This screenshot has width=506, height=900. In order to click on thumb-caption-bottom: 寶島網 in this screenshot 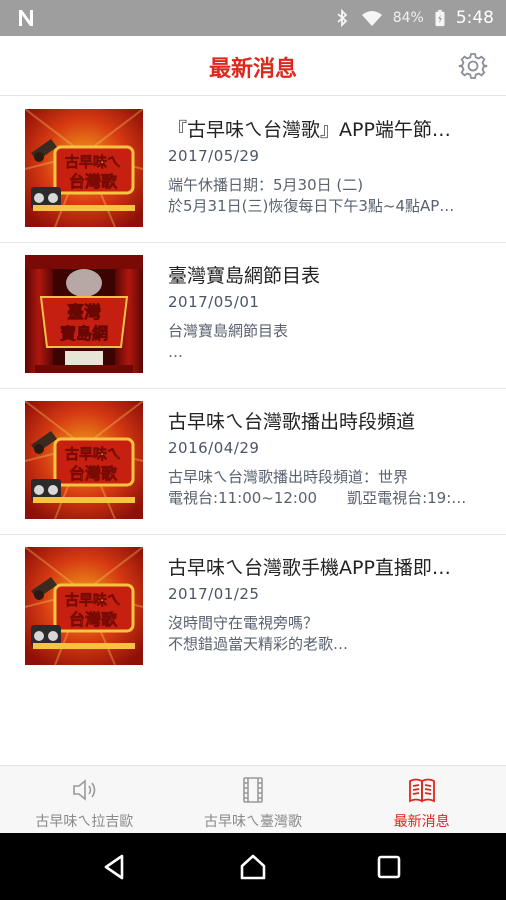, I will do `click(84, 333)`.